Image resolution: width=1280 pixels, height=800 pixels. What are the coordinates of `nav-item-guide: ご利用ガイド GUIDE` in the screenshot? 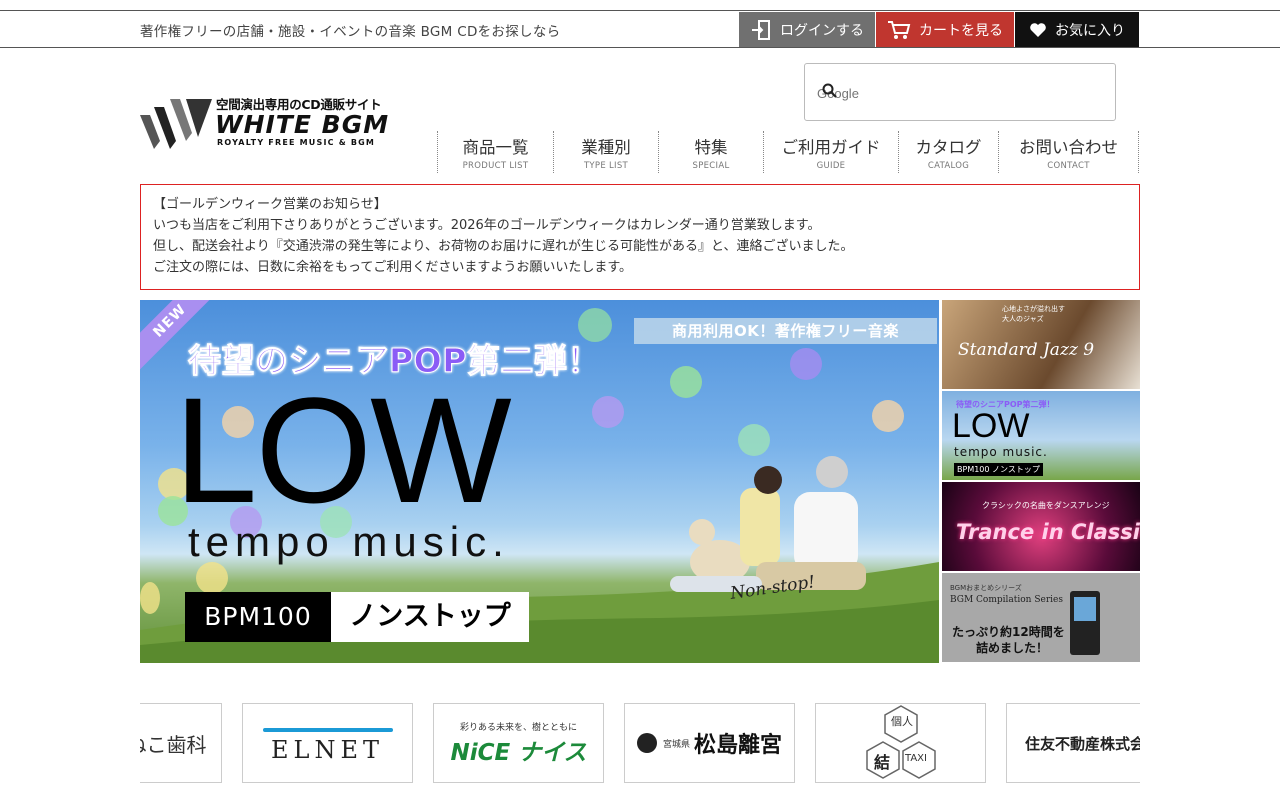 It's located at (831, 152).